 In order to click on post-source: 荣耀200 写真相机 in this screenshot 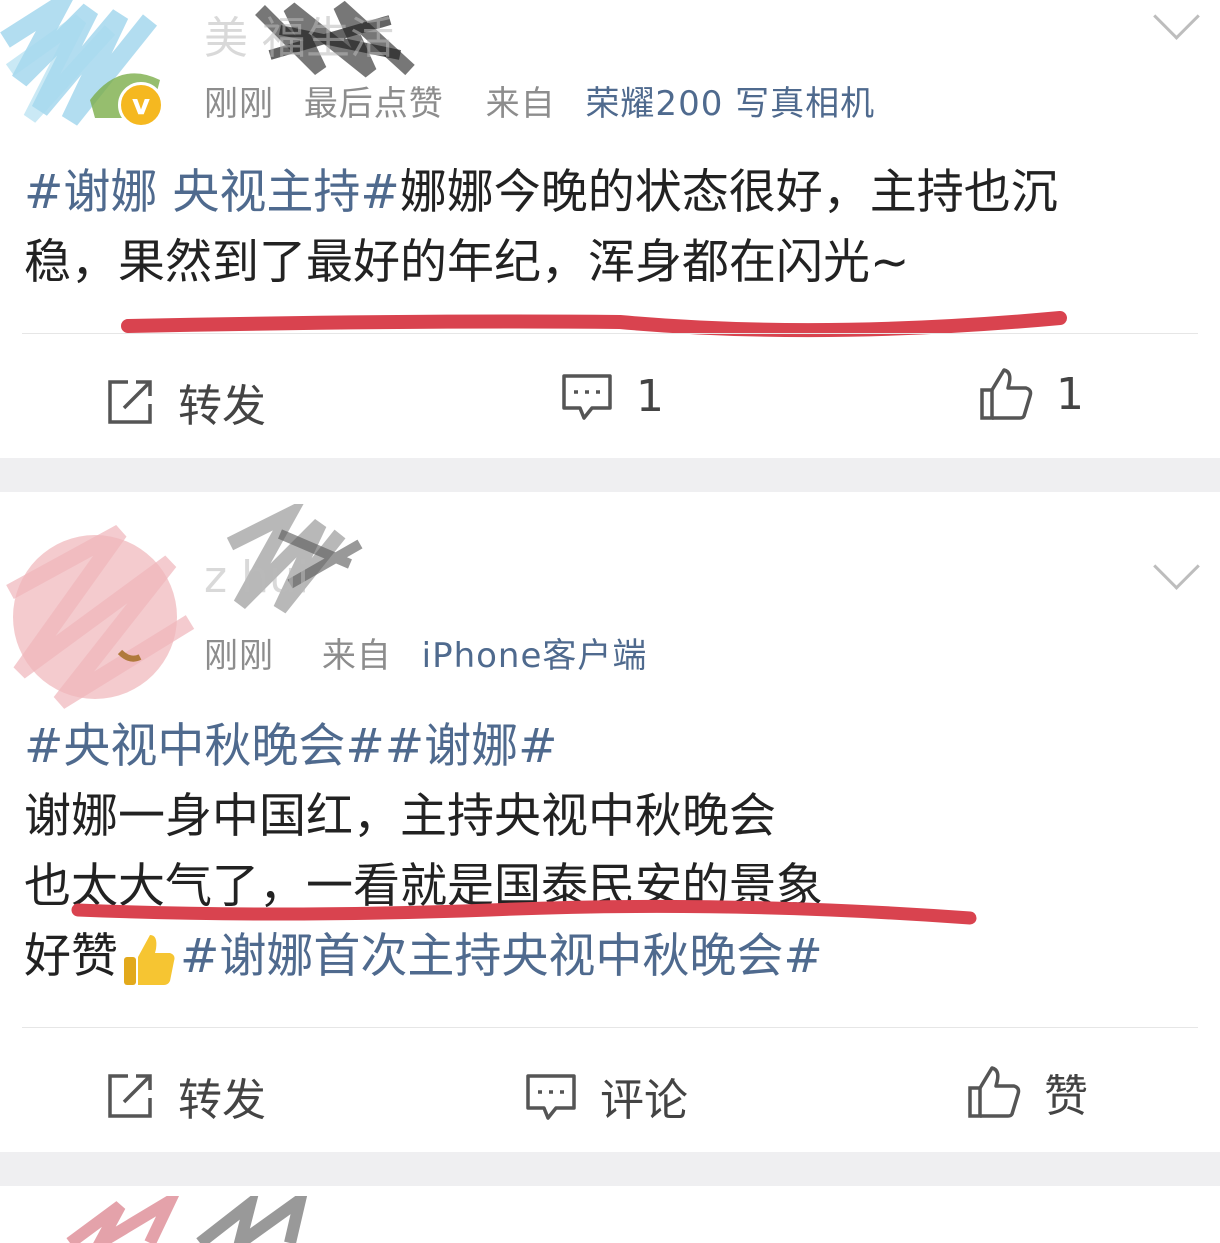, I will do `click(730, 104)`.